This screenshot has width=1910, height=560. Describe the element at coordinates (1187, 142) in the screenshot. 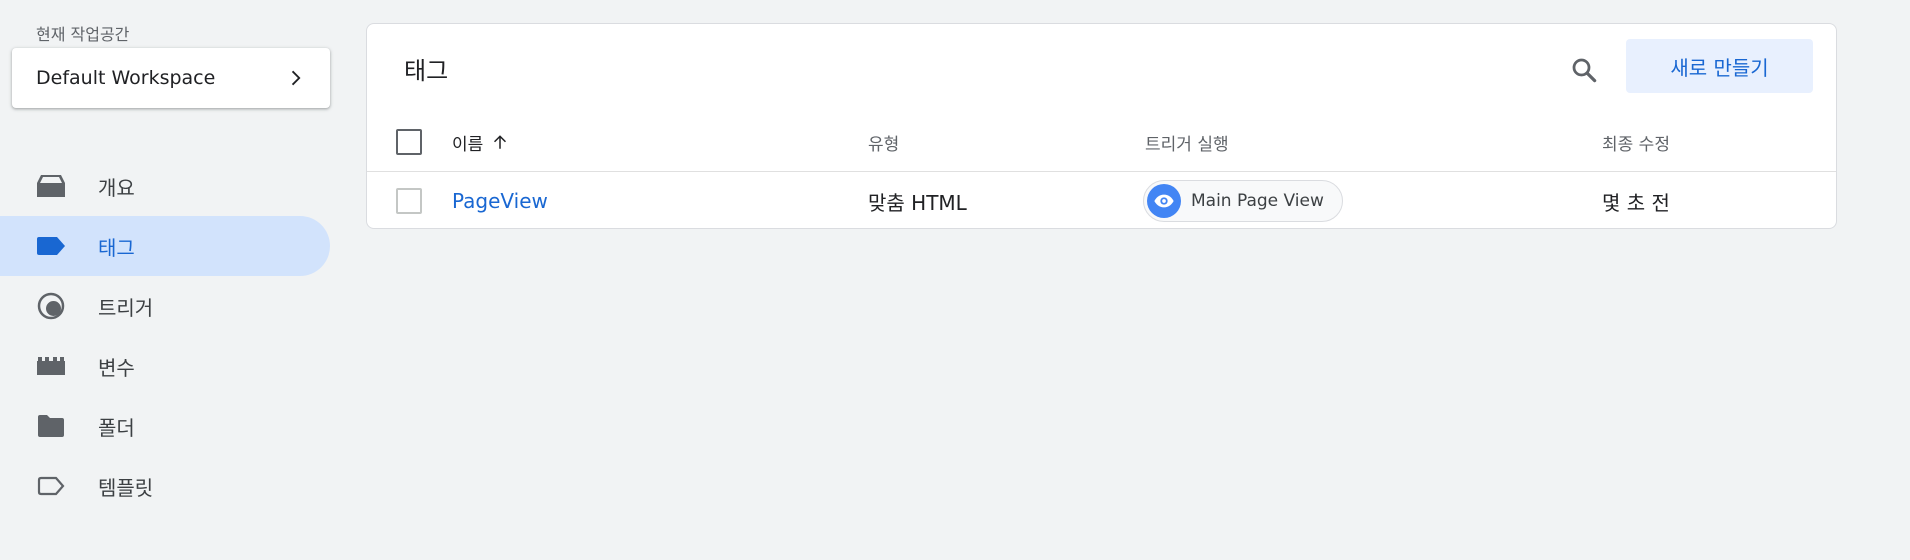

I see `column-header-trigger: 트리거 실행` at that location.